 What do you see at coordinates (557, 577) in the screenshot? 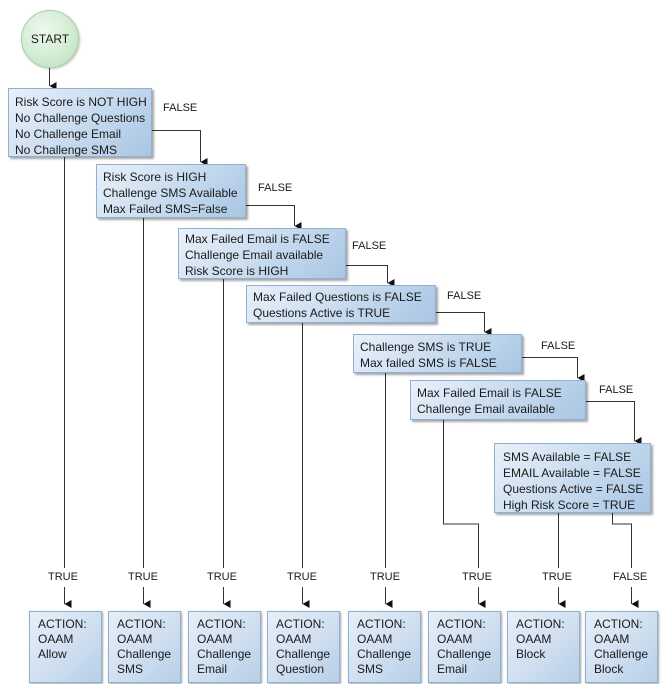
I see `branch-label-7: TRUE` at bounding box center [557, 577].